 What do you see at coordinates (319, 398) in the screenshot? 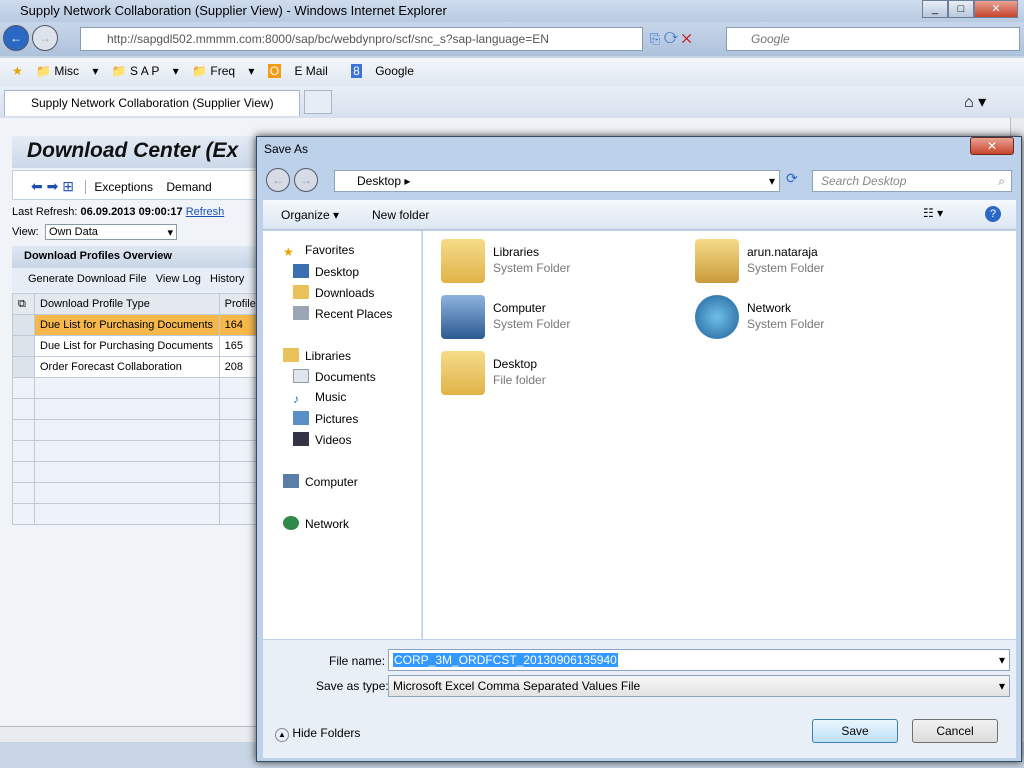
I see `nav-music: ♪ Music` at bounding box center [319, 398].